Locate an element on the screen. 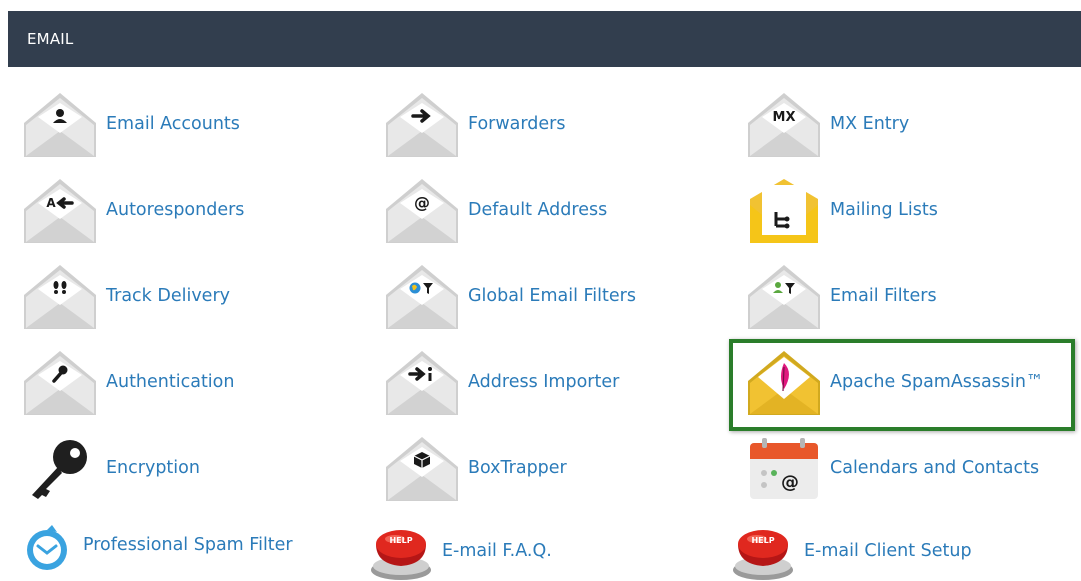 The image size is (1081, 581). email-filters-item: Email Filters is located at coordinates (842, 296).